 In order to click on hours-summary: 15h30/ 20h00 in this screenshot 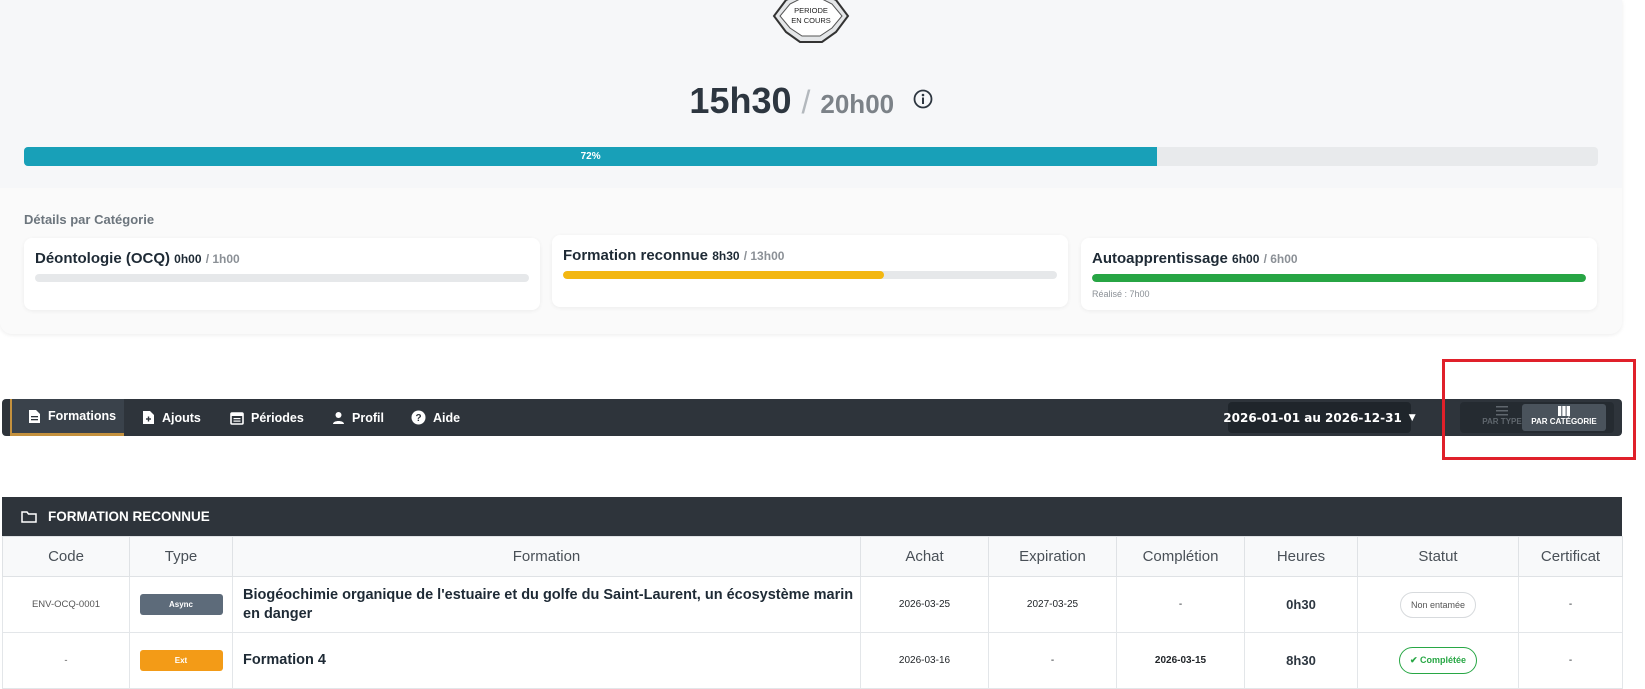, I will do `click(811, 101)`.